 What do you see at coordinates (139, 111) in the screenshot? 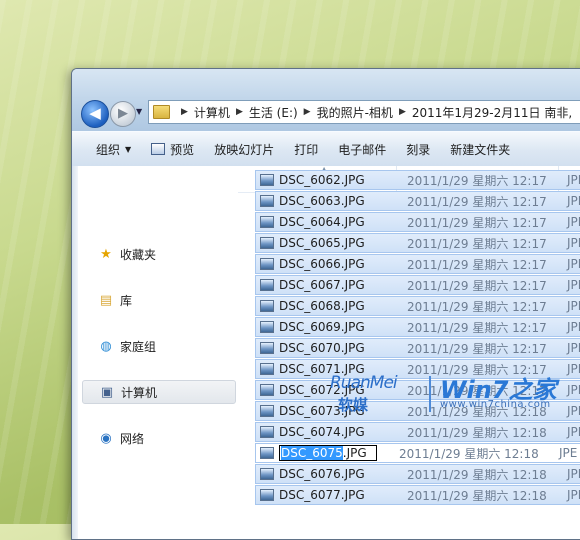
I see `recent-pages-dropdown-icon: ▼` at bounding box center [139, 111].